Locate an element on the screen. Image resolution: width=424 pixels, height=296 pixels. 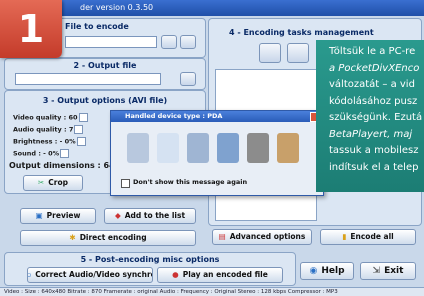
brightness-row: Brightness : - 0% is located at coordinates (49, 141).